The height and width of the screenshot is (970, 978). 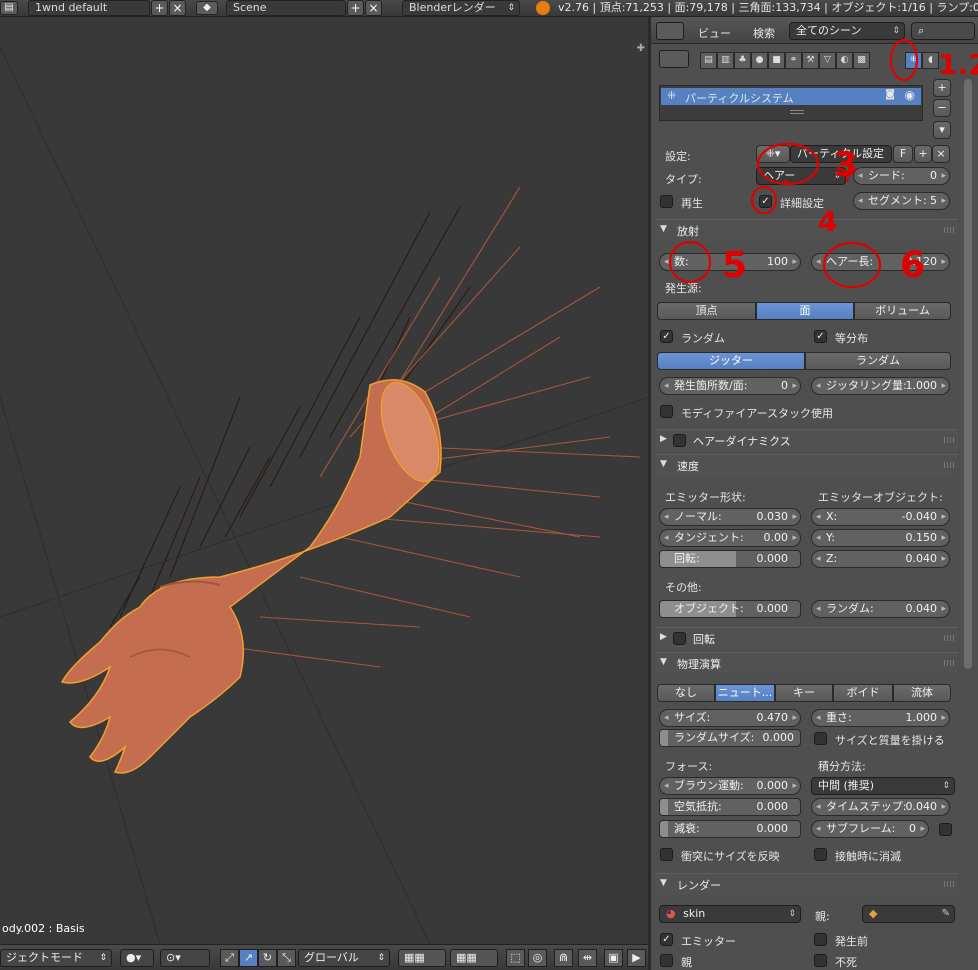 What do you see at coordinates (844, 60) in the screenshot?
I see `material-tab-icon: ◐` at bounding box center [844, 60].